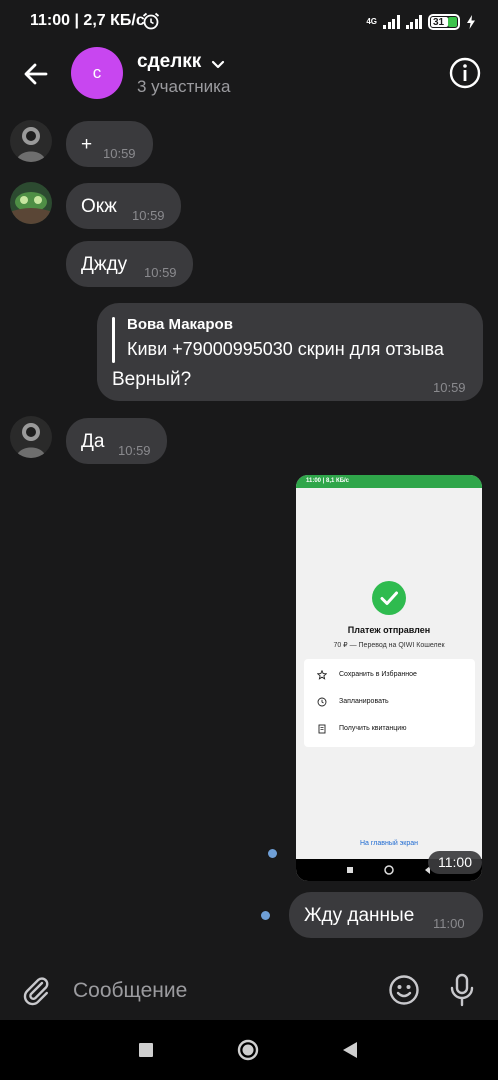  Describe the element at coordinates (389, 598) in the screenshot. I see `check-icon` at that location.